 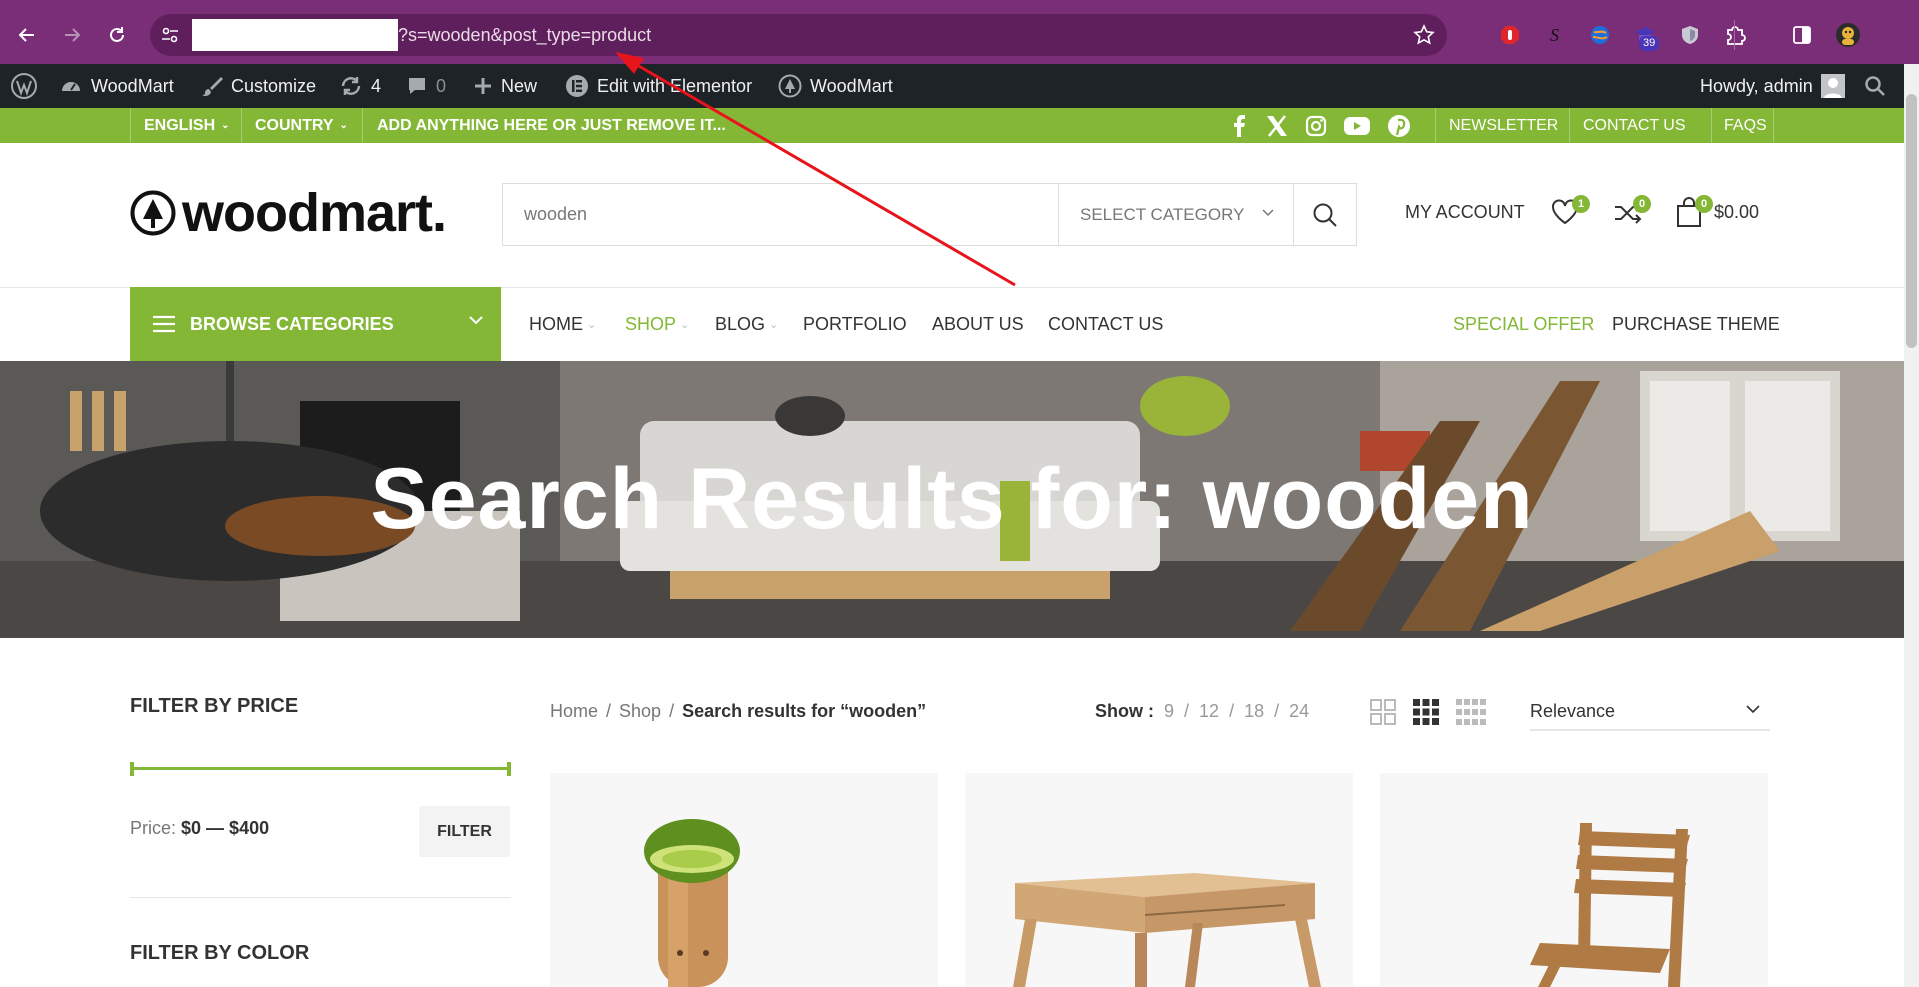 What do you see at coordinates (1162, 214) in the screenshot?
I see `search-category-label: SELECT CATEGORY` at bounding box center [1162, 214].